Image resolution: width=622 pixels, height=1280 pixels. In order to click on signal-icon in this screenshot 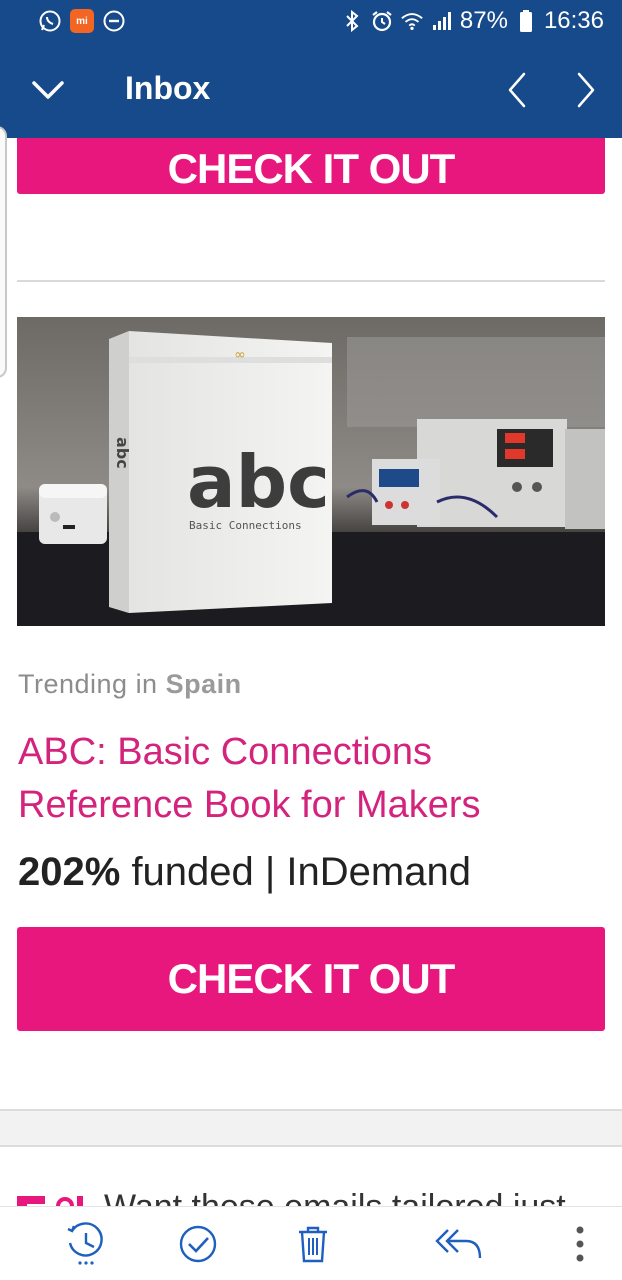, I will do `click(442, 21)`.